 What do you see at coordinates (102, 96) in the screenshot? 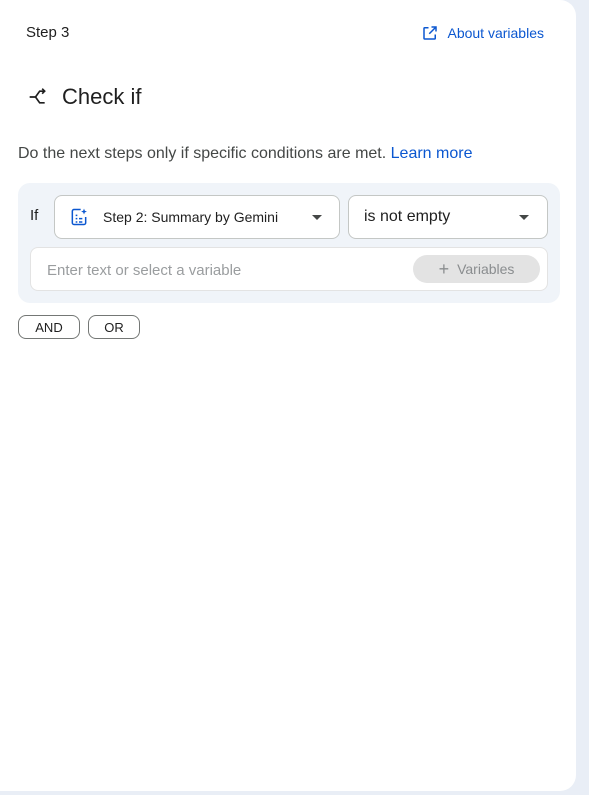
I see `title-text: Check if` at bounding box center [102, 96].